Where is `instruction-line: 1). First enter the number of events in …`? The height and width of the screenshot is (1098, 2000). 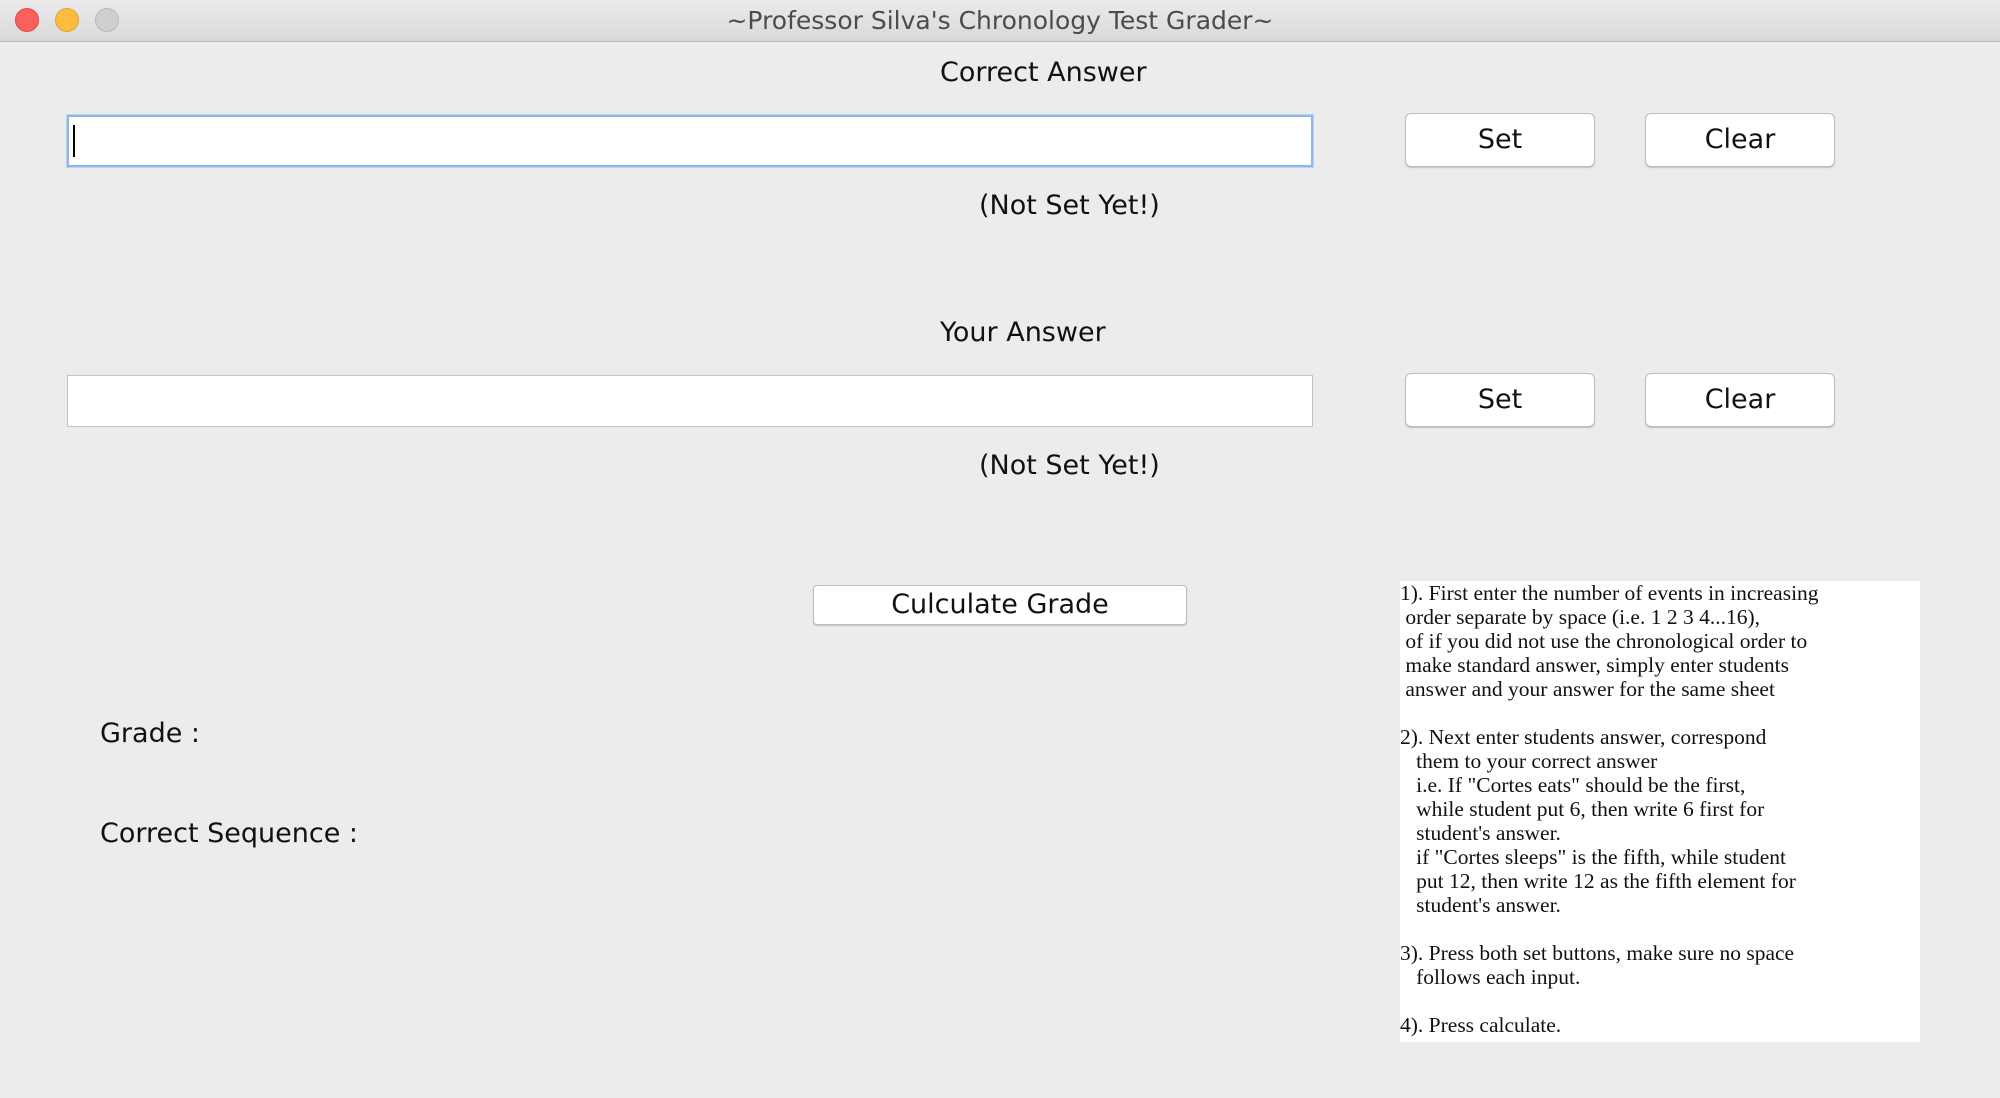
instruction-line: 1). First enter the number of events in … is located at coordinates (1609, 593).